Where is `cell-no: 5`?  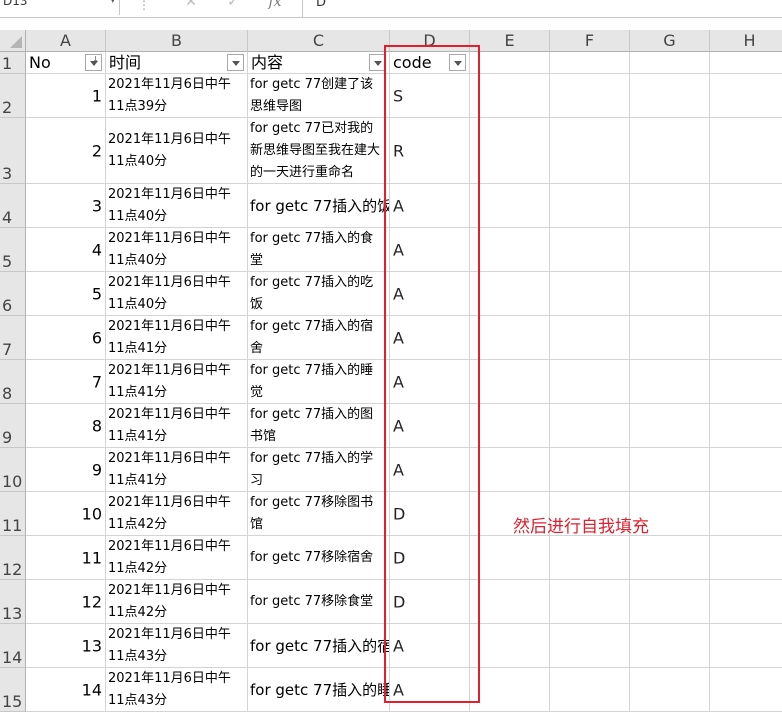 cell-no: 5 is located at coordinates (66, 294).